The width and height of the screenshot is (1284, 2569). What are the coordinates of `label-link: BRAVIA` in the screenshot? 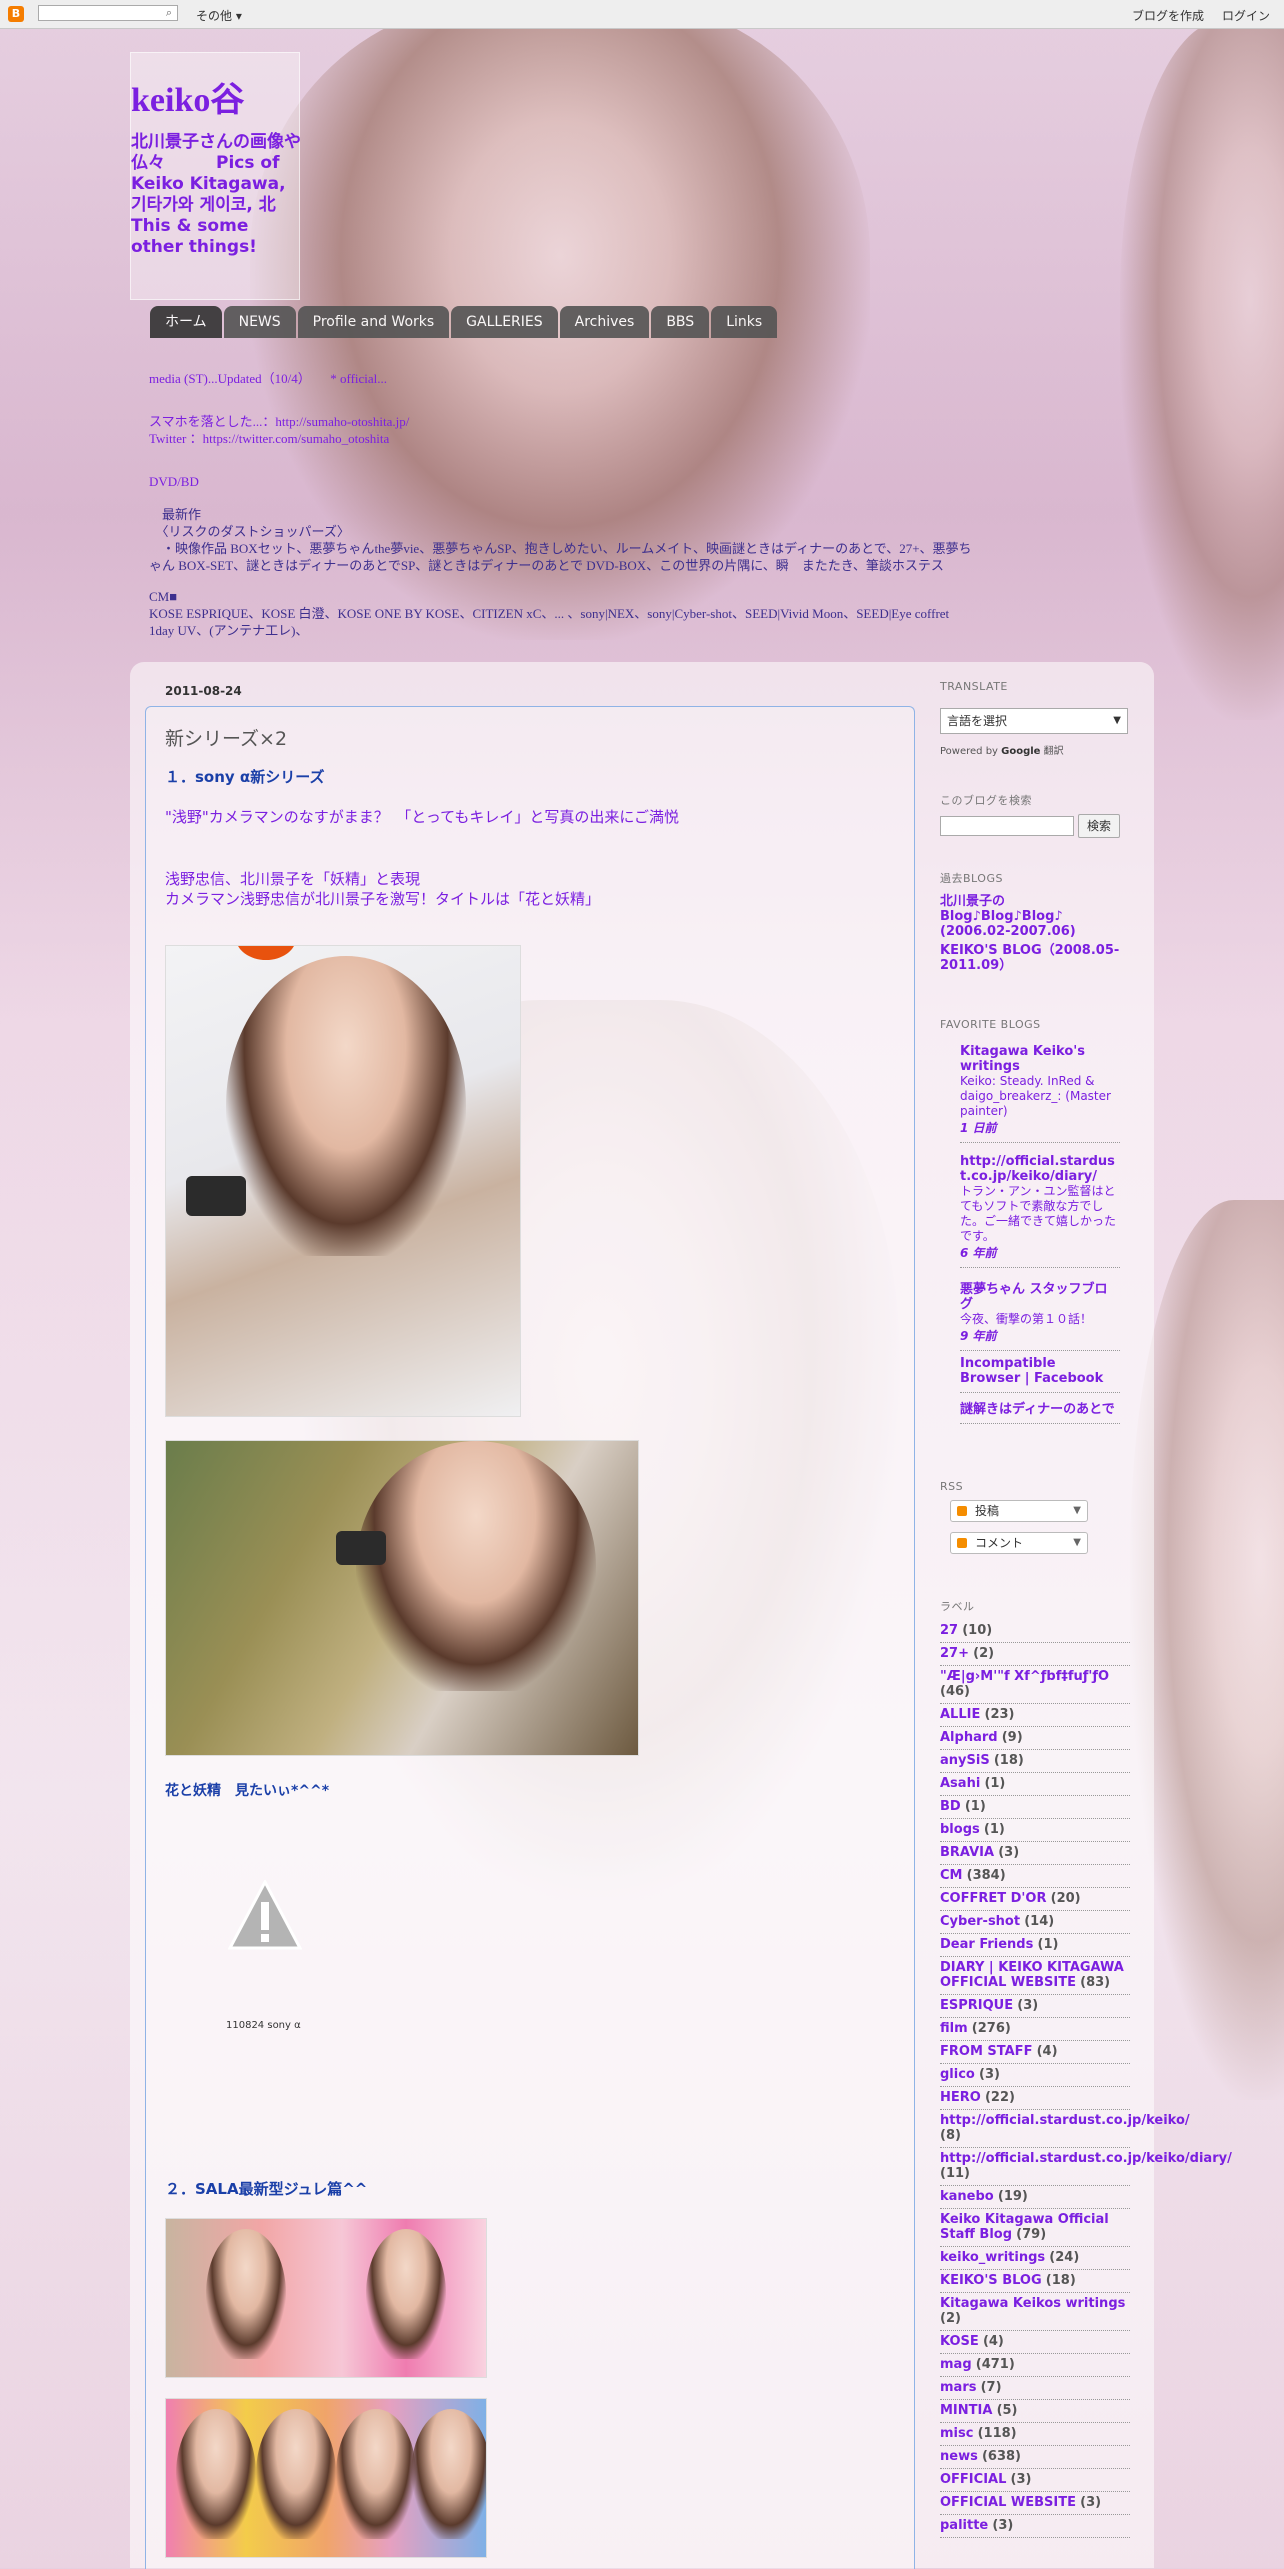 It's located at (967, 1852).